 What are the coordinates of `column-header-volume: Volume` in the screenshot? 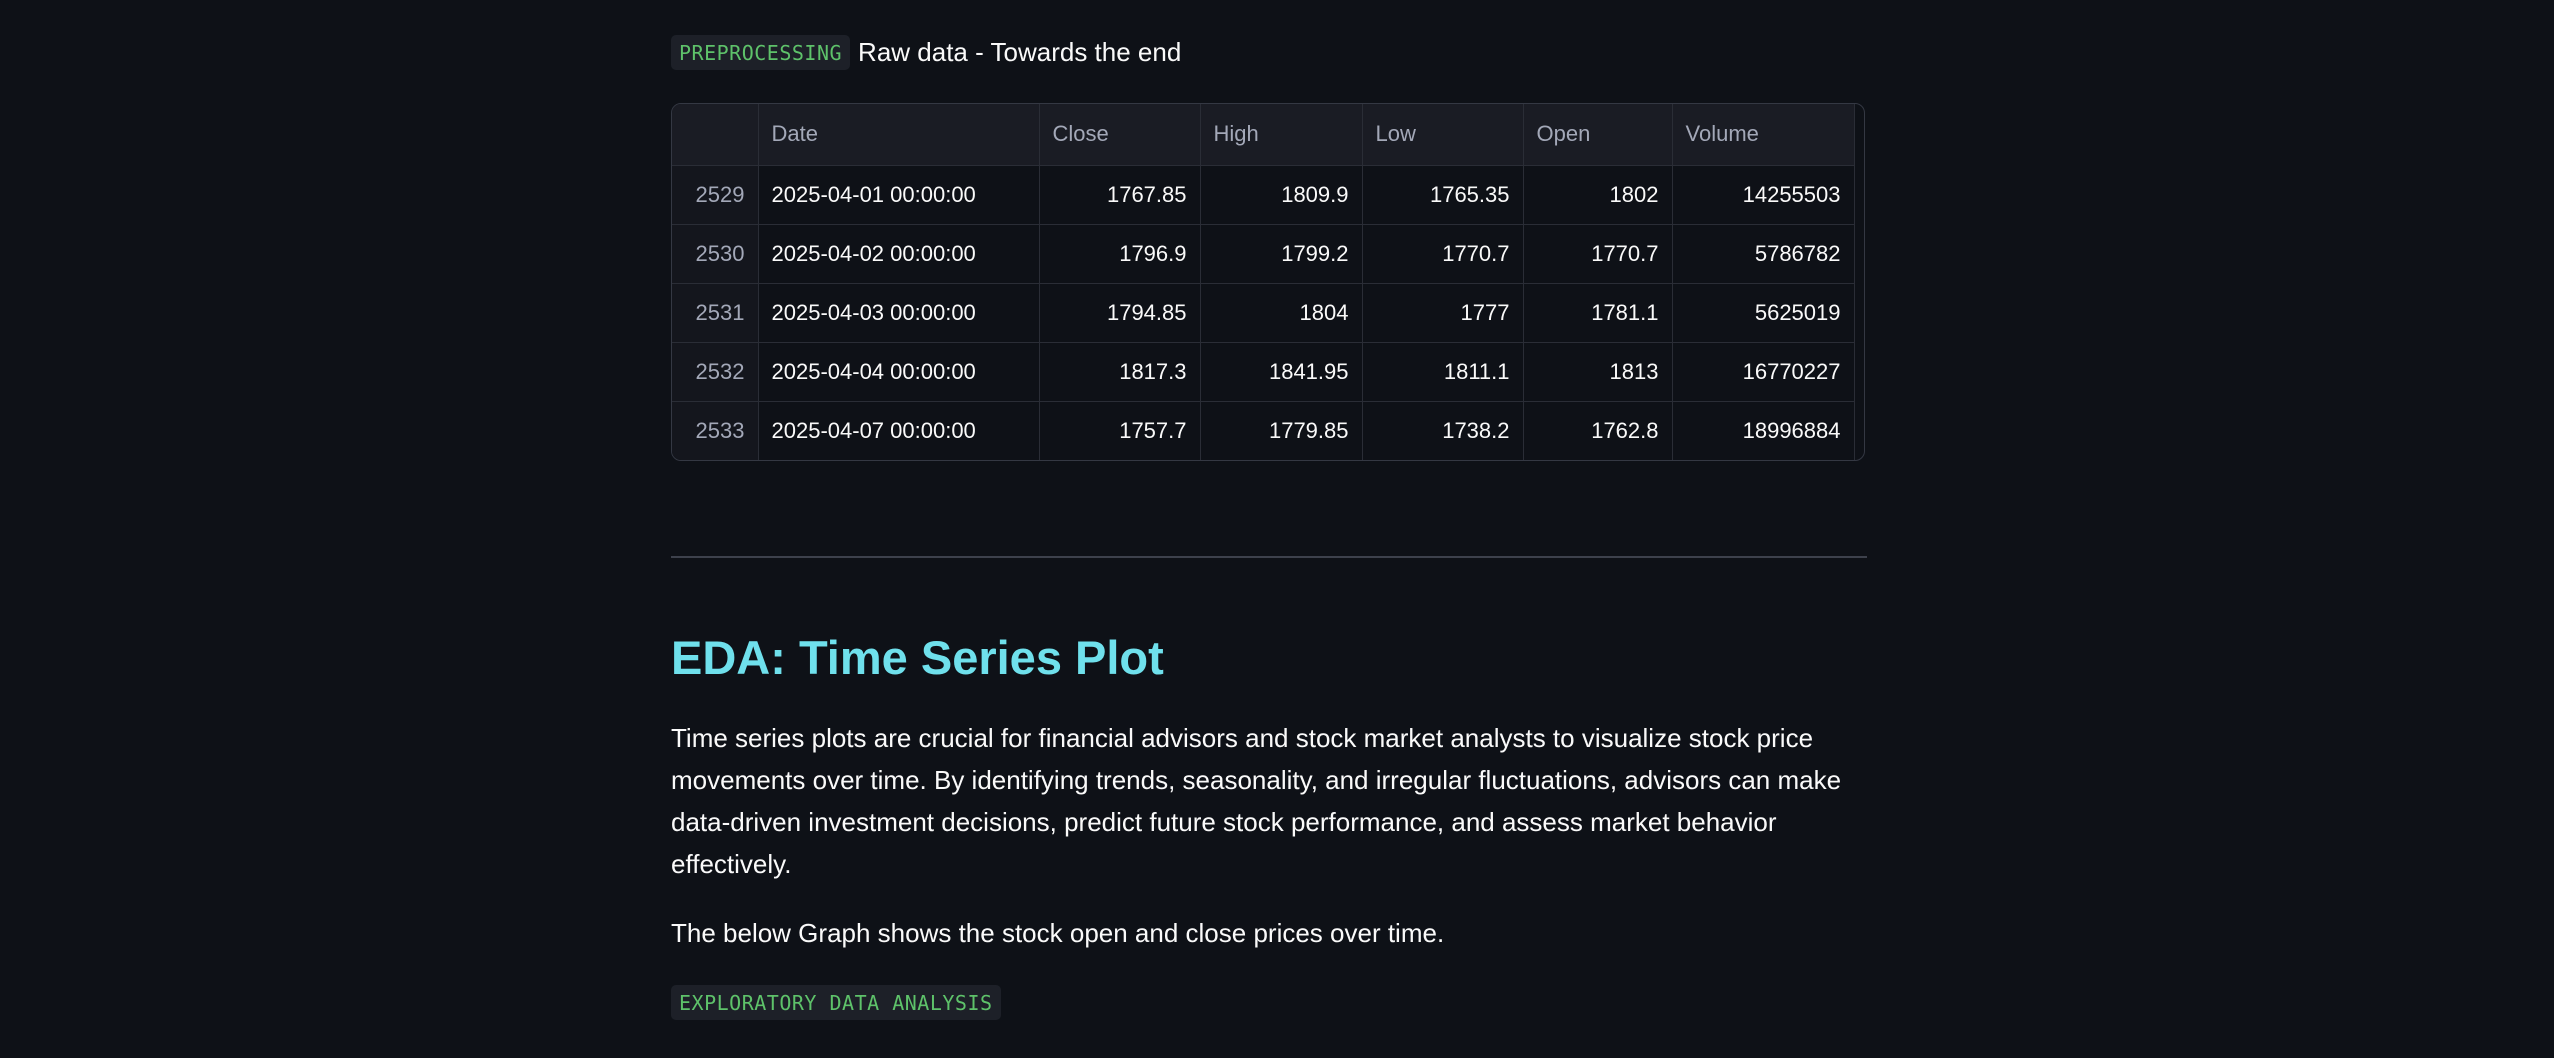 It's located at (1763, 135).